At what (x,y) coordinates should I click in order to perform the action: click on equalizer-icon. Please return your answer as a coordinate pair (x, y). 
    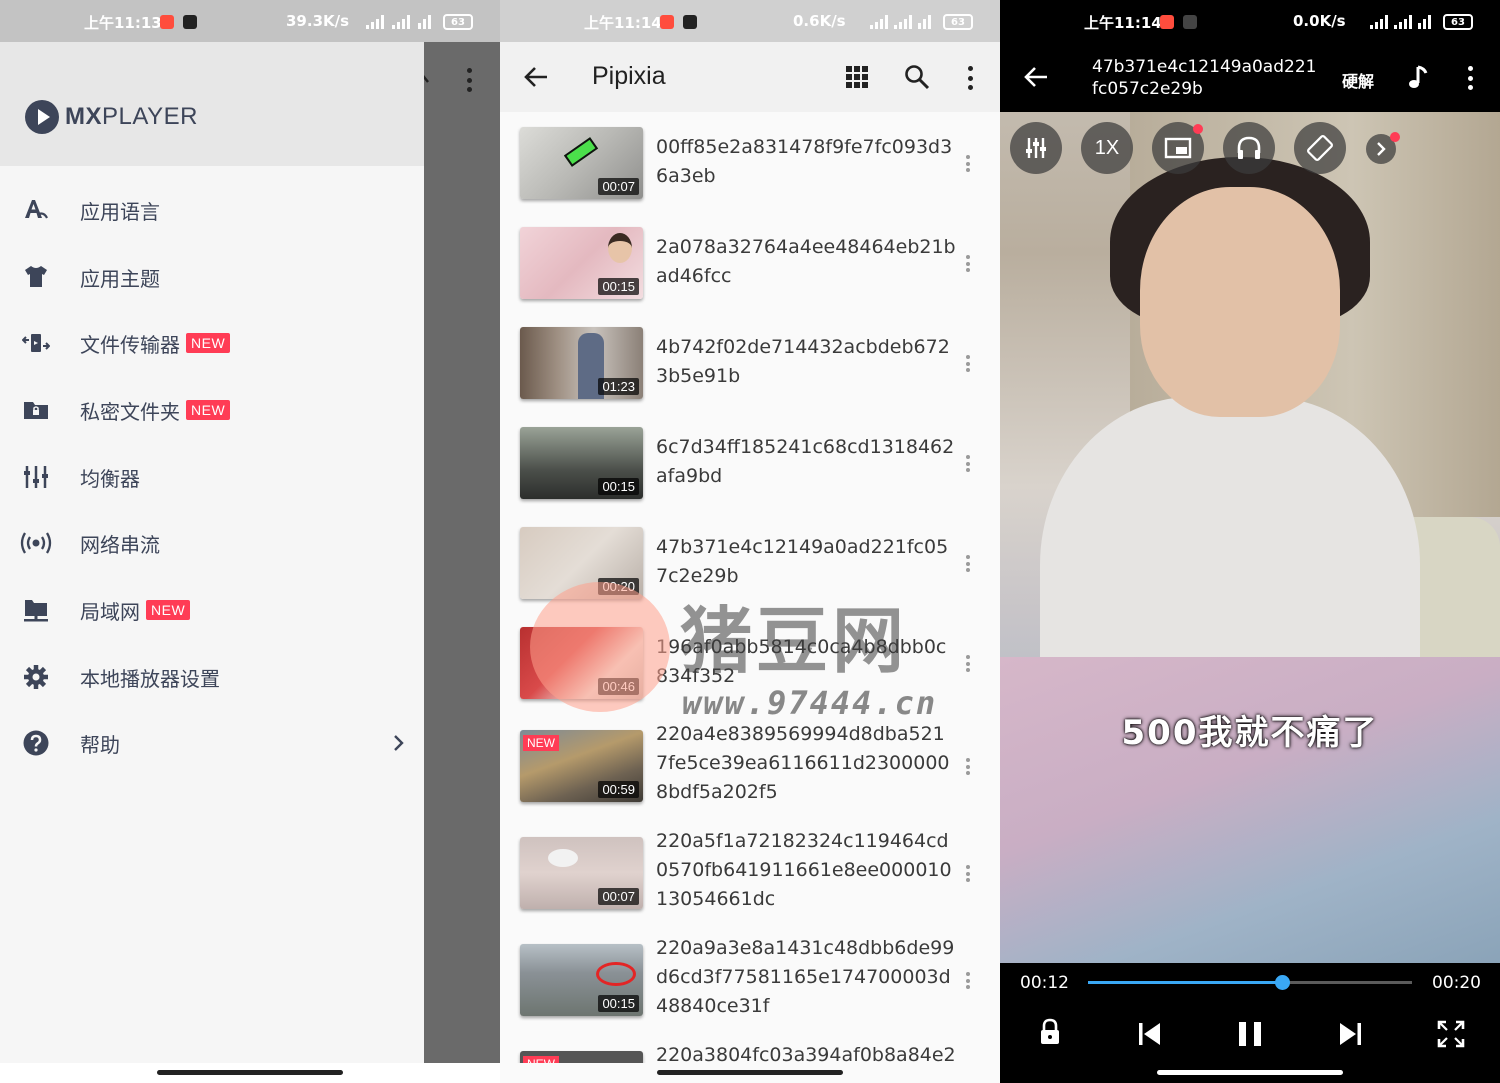
    Looking at the image, I should click on (1036, 148).